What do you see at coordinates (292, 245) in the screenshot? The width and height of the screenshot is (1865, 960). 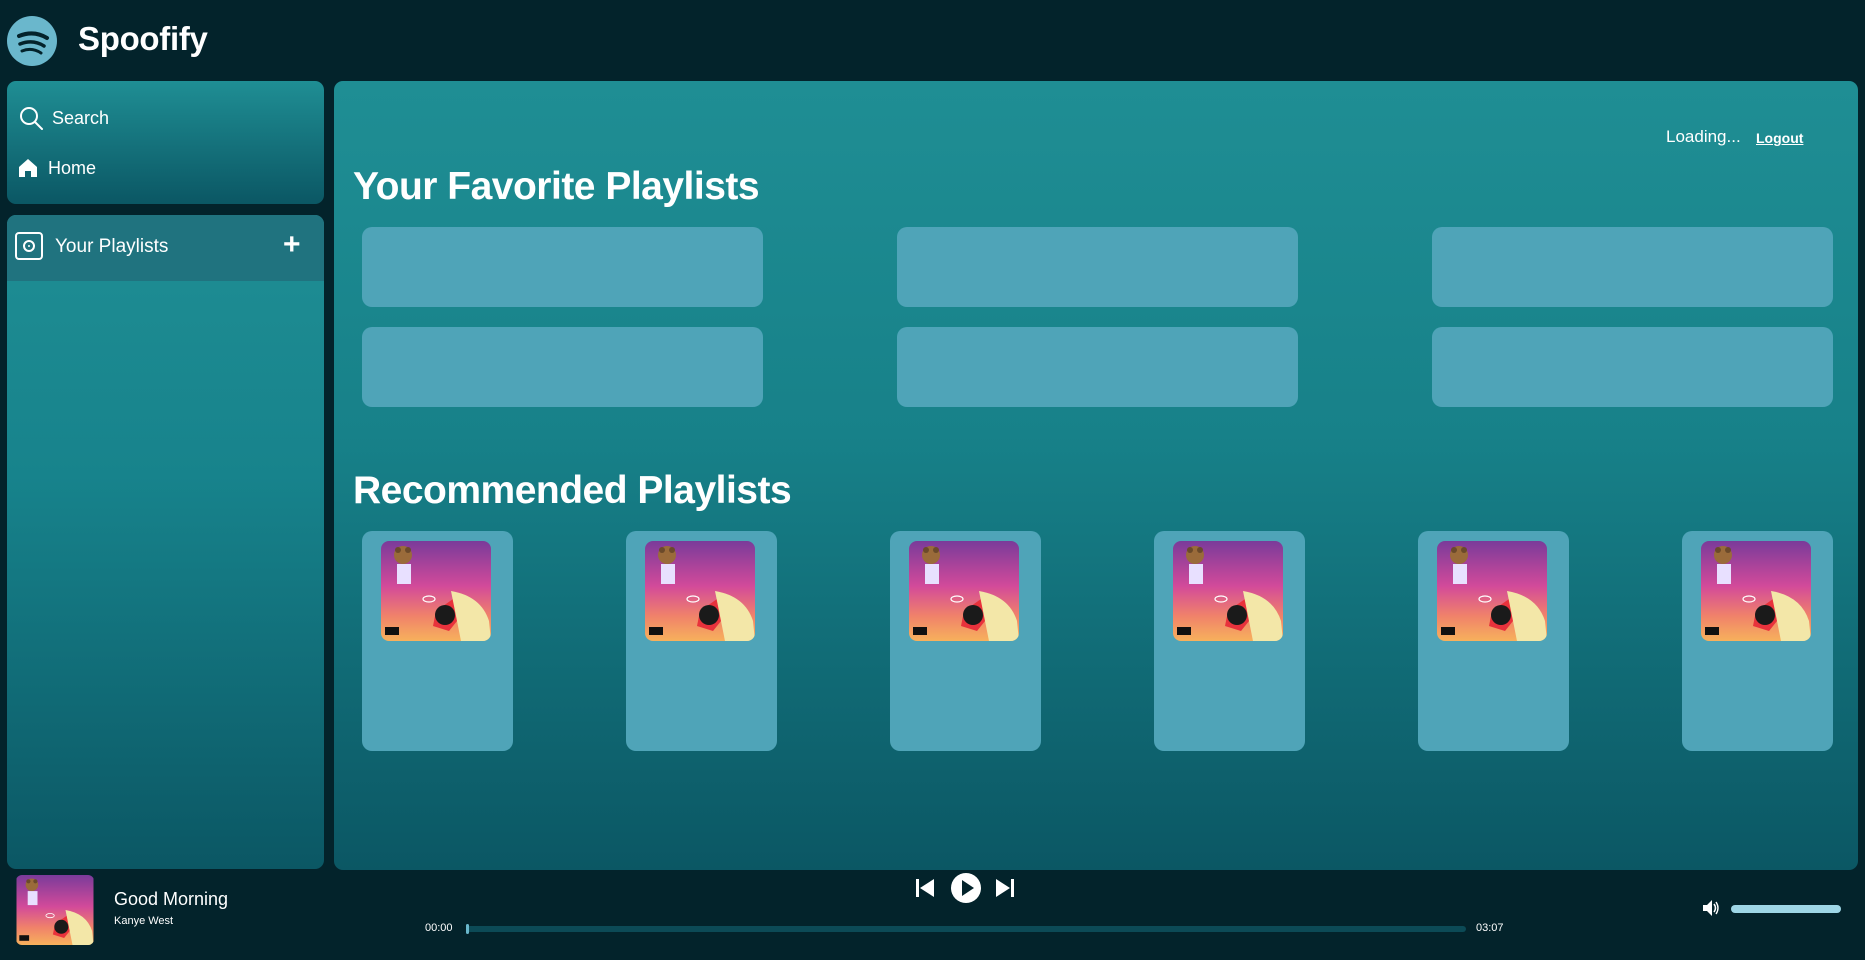 I see `plus-icon: +` at bounding box center [292, 245].